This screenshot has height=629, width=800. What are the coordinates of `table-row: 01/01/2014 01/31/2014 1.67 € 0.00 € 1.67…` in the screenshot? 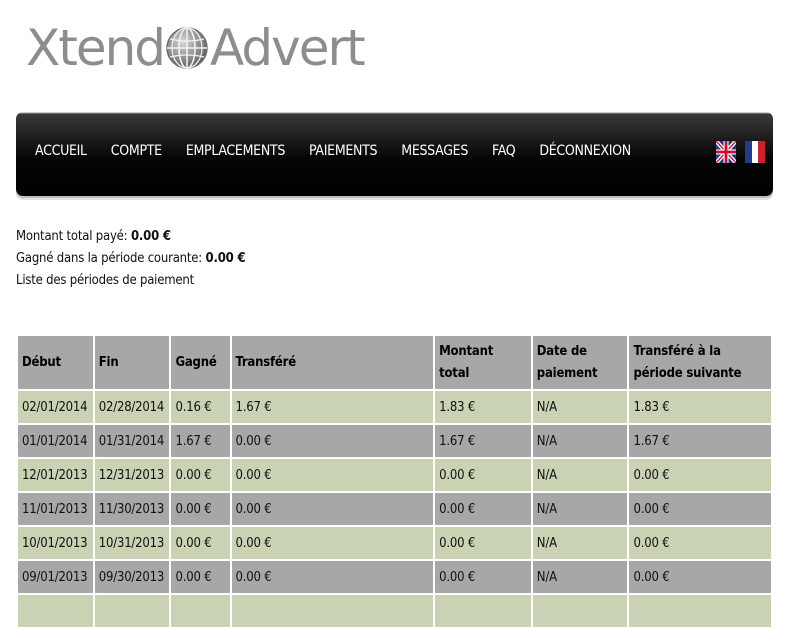 It's located at (394, 441).